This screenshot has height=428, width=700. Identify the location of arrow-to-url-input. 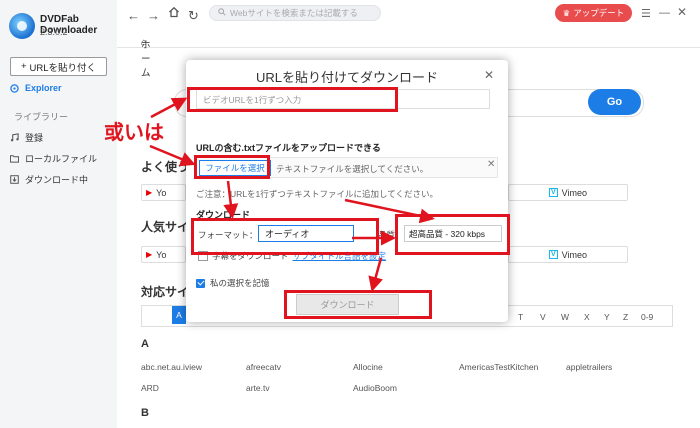
(169, 108).